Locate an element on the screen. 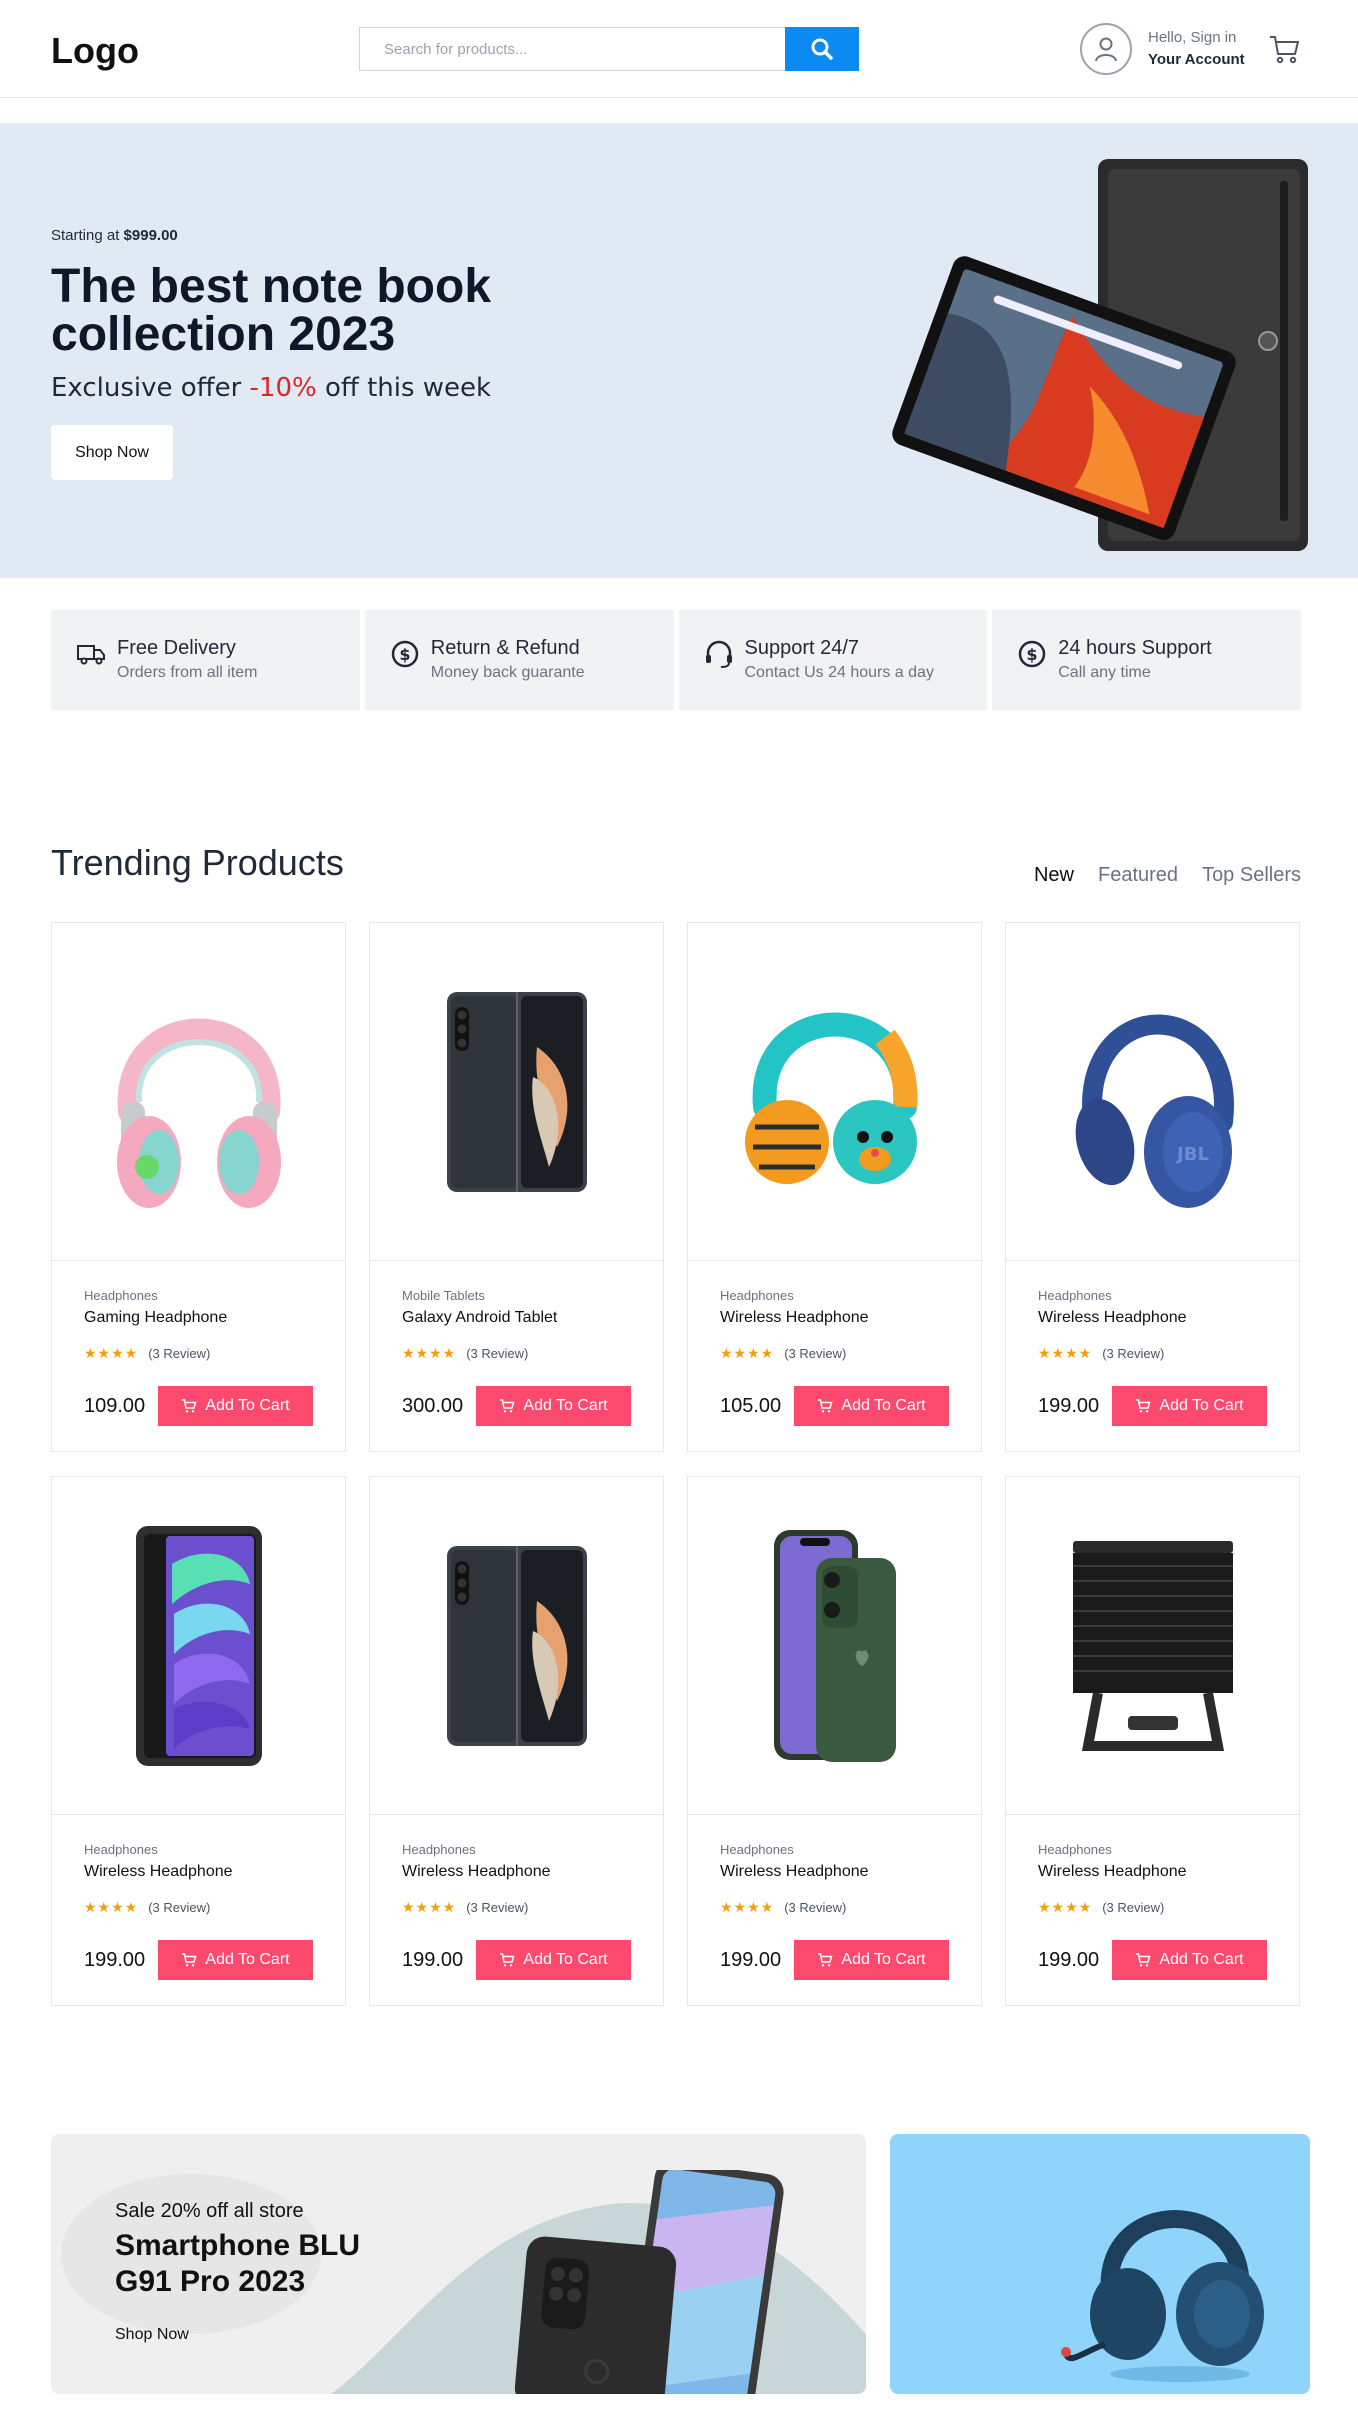  headset-image is located at coordinates (1162, 2296).